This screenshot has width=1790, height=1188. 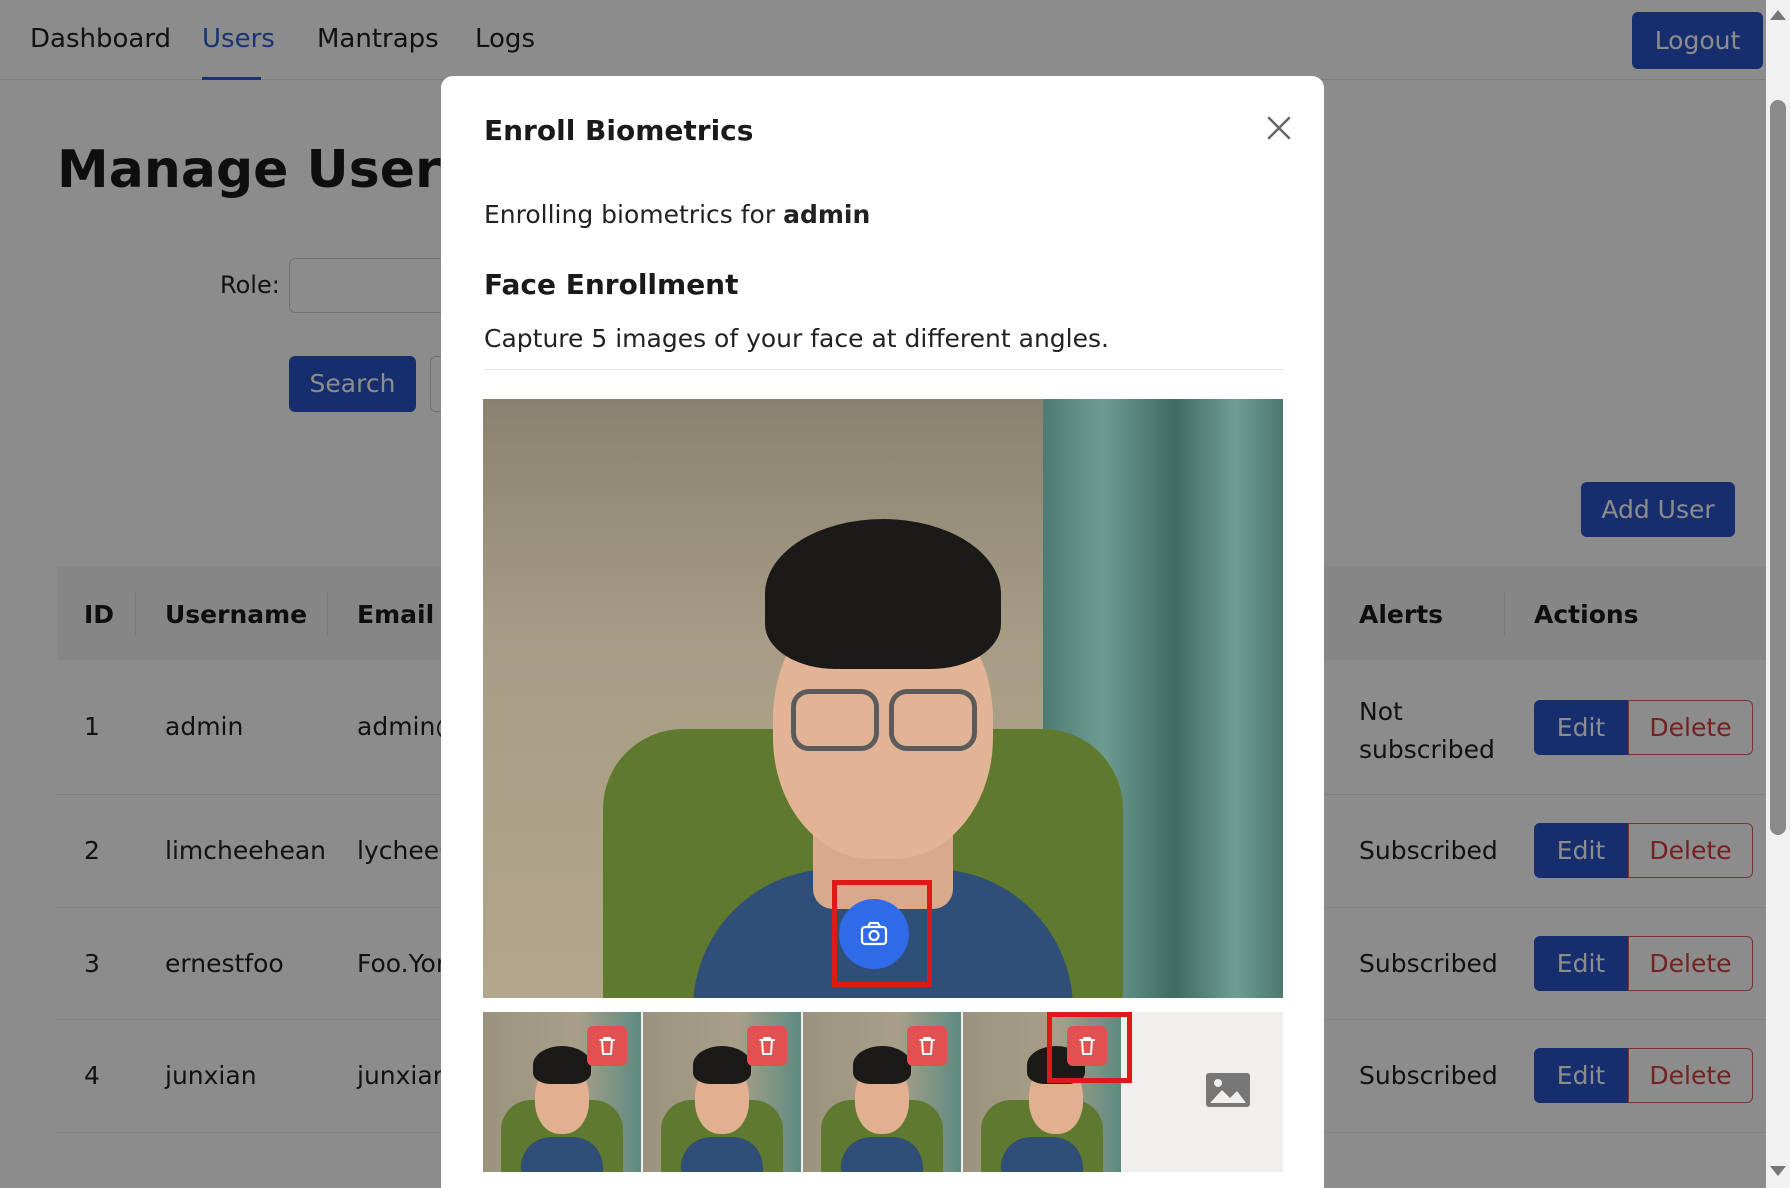 I want to click on captured-images-strip, so click(x=883, y=1092).